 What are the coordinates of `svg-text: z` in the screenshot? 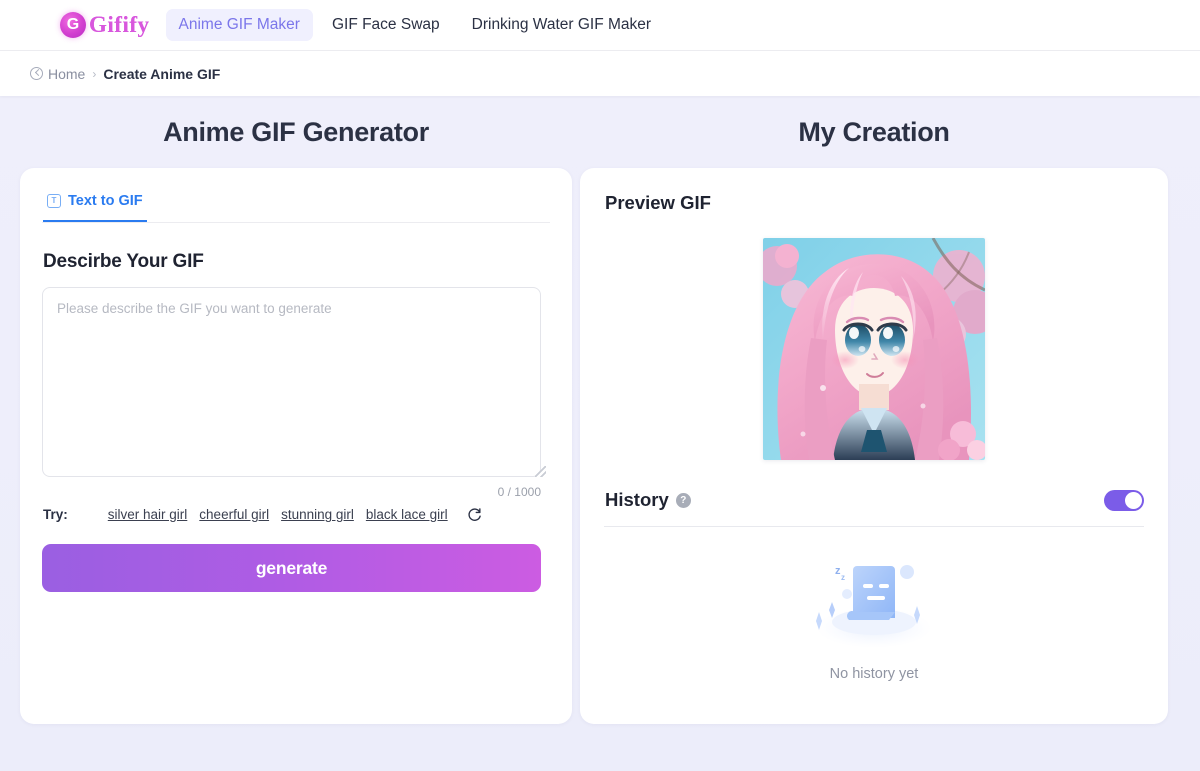 It's located at (843, 577).